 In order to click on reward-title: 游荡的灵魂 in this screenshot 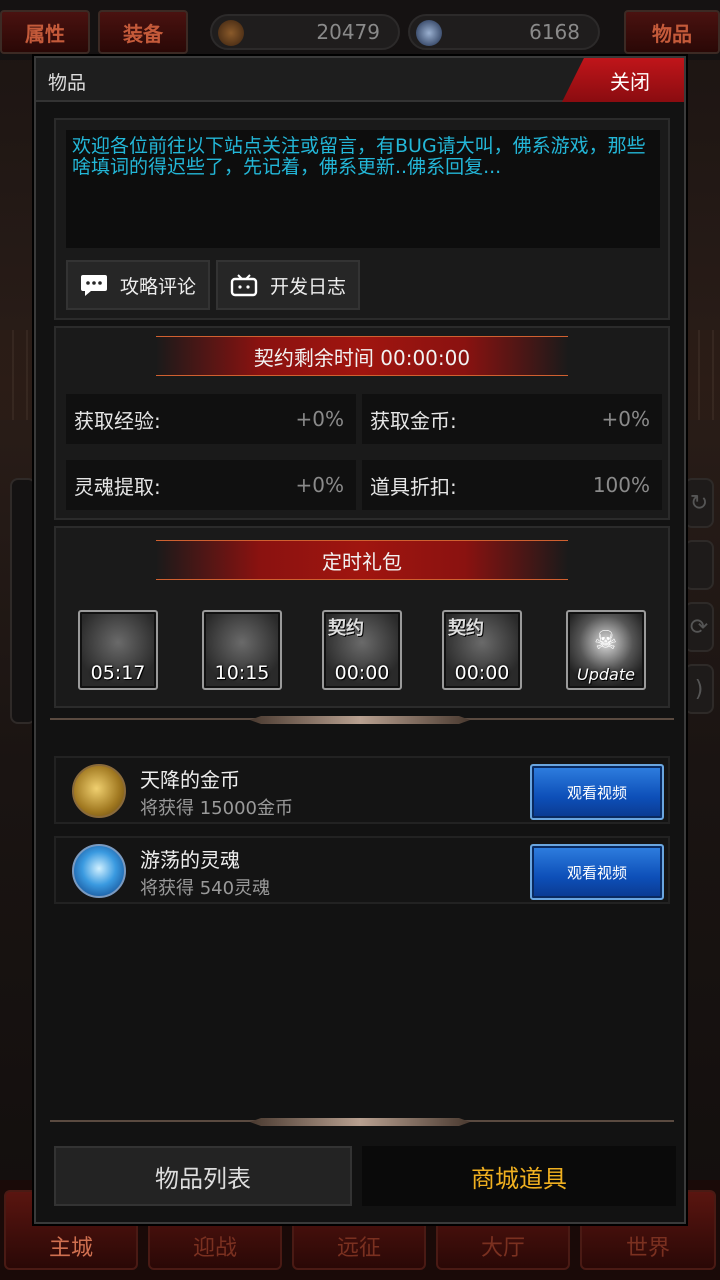, I will do `click(190, 860)`.